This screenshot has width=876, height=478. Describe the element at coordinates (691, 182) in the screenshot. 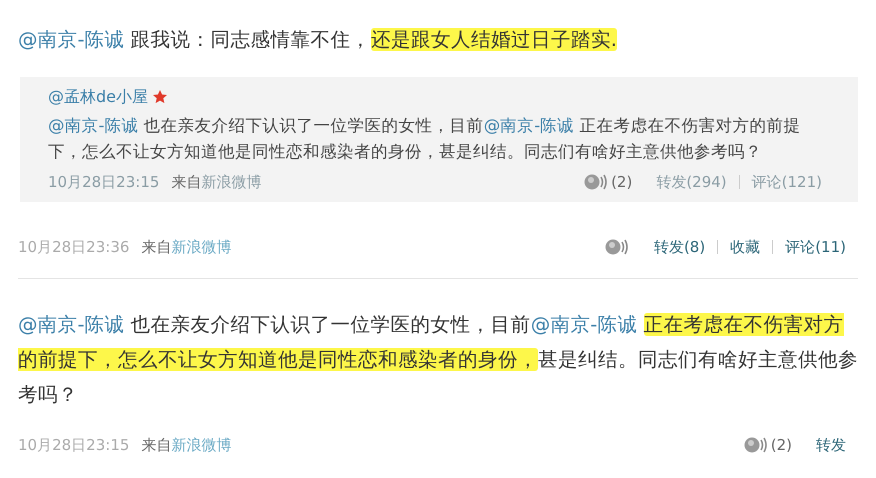

I see `action-link: 转发(294)` at that location.